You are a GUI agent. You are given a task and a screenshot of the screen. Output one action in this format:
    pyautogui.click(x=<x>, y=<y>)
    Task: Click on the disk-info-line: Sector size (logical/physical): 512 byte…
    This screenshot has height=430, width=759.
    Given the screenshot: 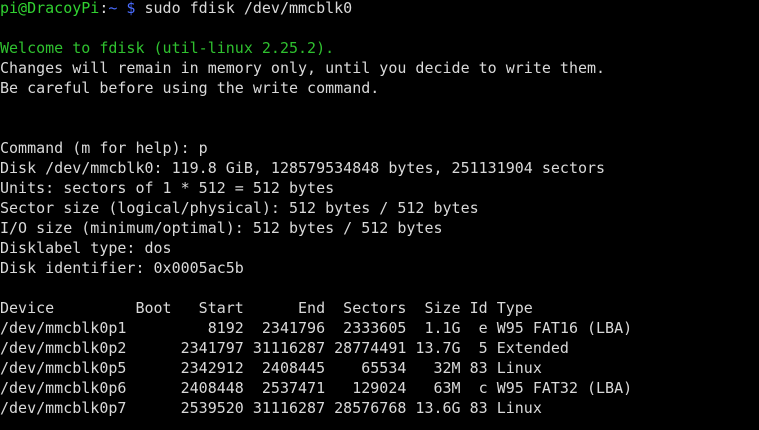 What is the action you would take?
    pyautogui.click(x=239, y=208)
    